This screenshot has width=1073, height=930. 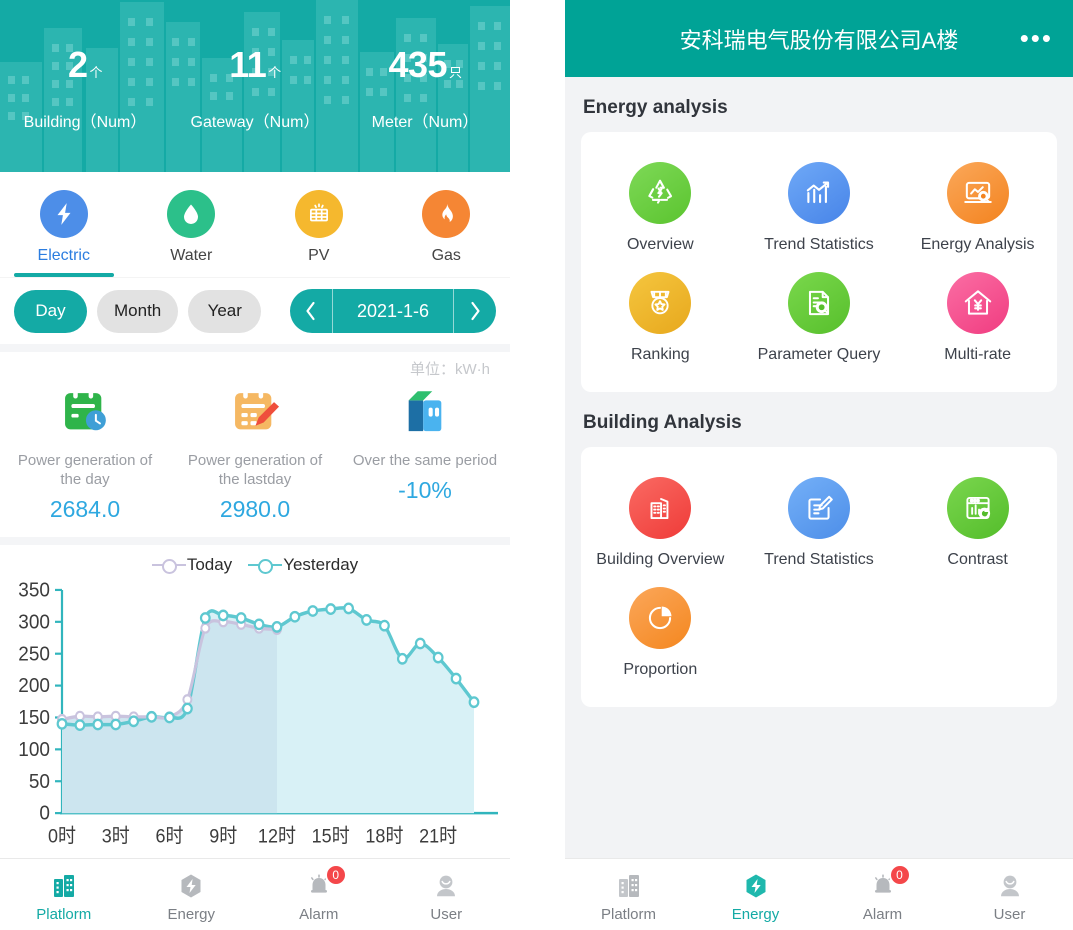 I want to click on stat-over-same-period: Over the same period -10%, so click(x=425, y=452).